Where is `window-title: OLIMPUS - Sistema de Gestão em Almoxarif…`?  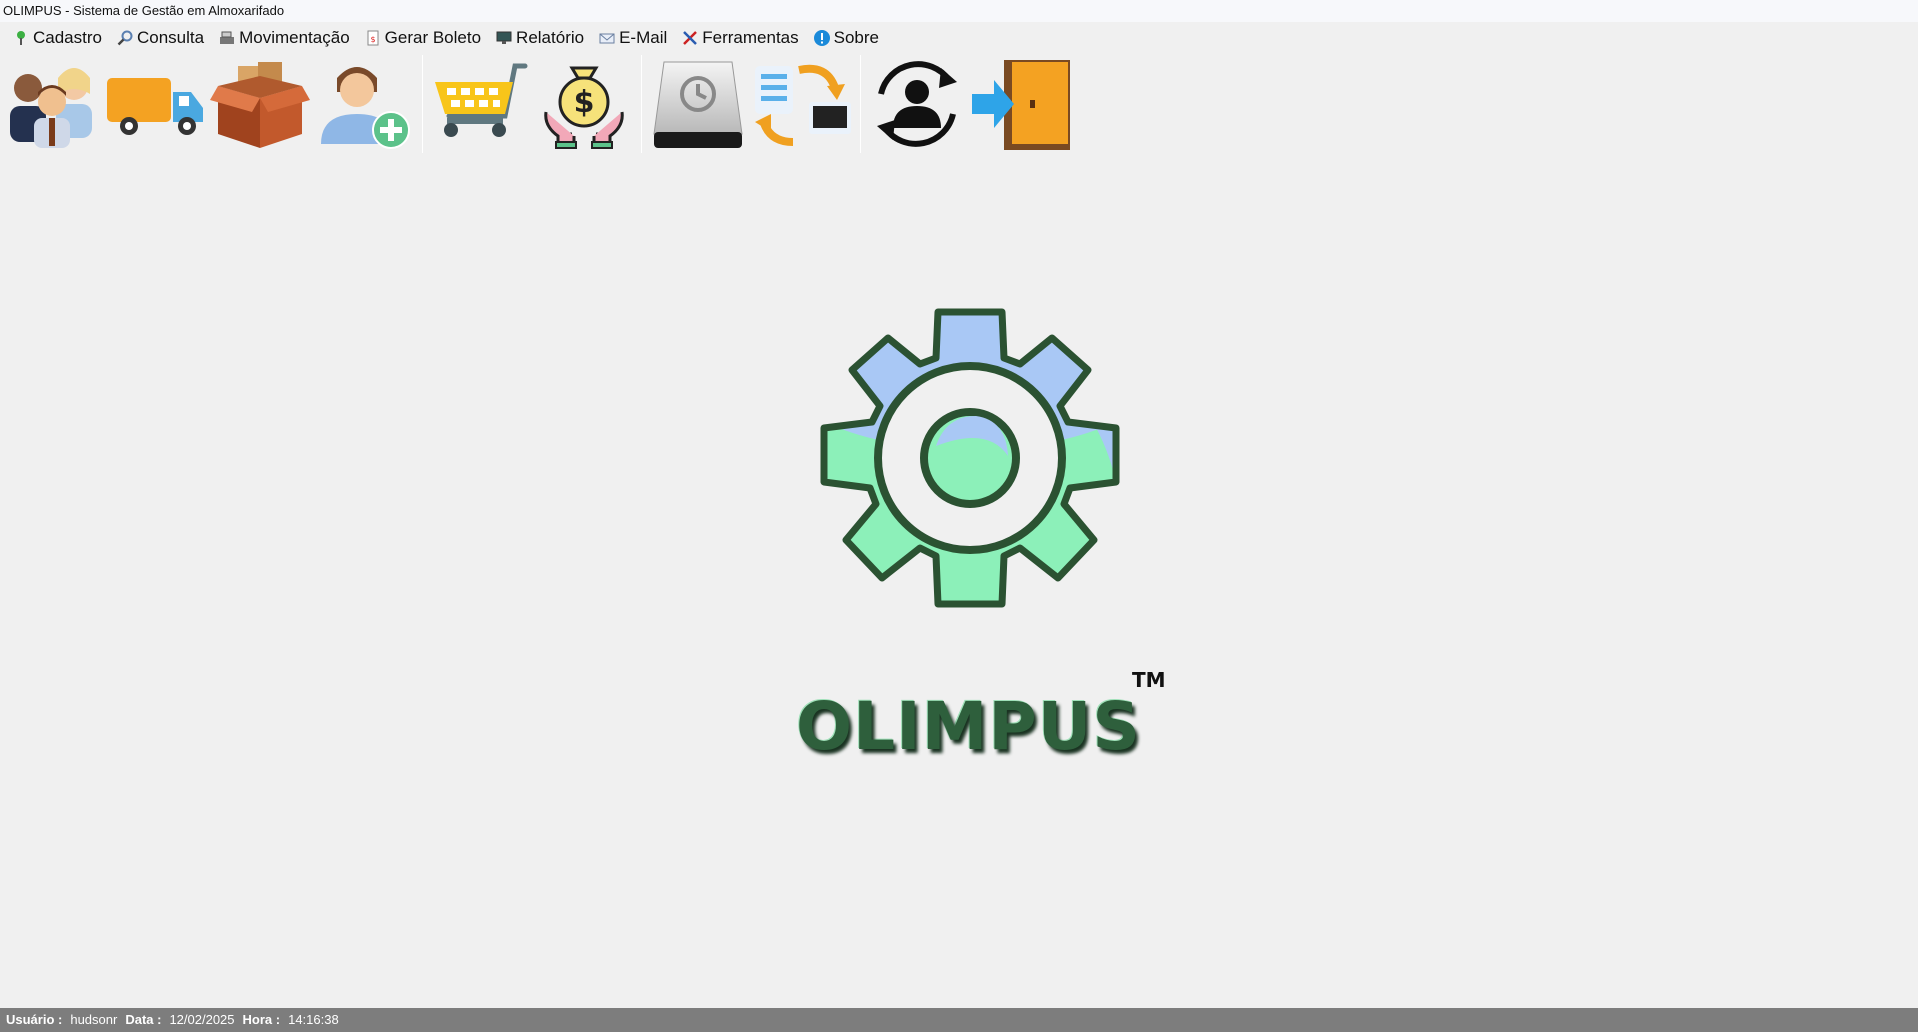 window-title: OLIMPUS - Sistema de Gestão em Almoxarif… is located at coordinates (144, 10).